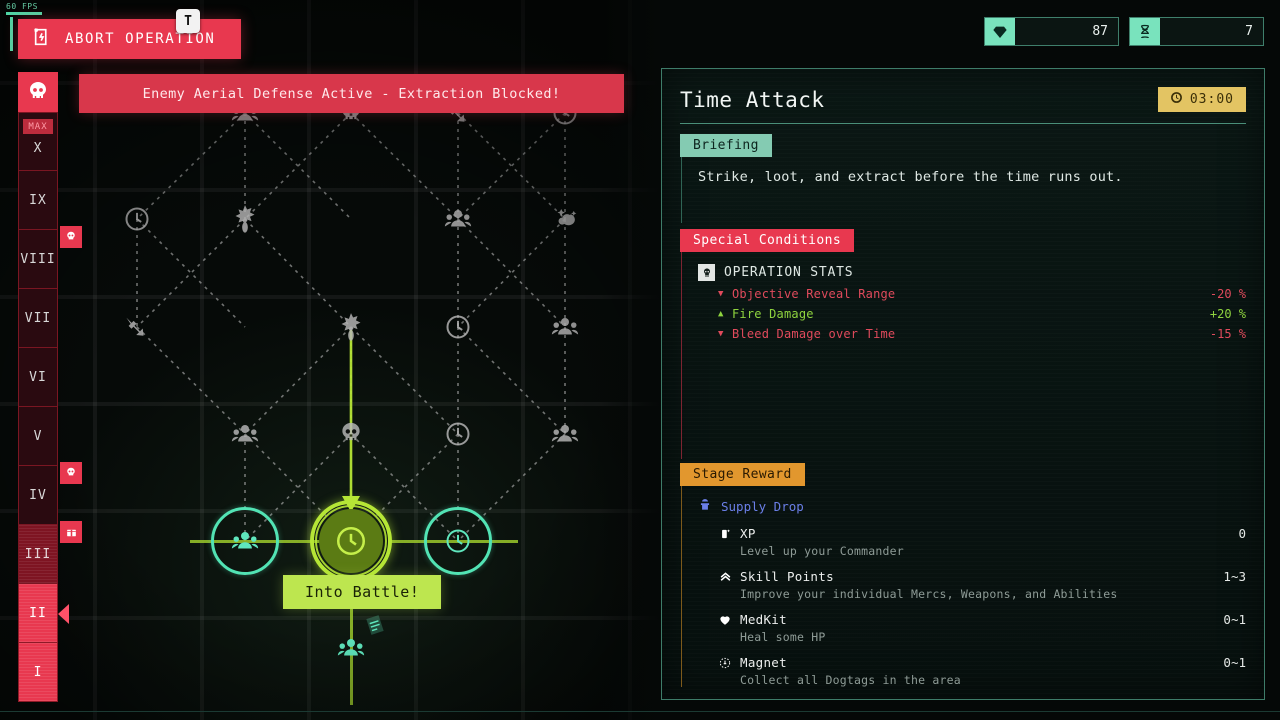  Describe the element at coordinates (63, 614) in the screenshot. I see `rail-selection-cursor` at that location.